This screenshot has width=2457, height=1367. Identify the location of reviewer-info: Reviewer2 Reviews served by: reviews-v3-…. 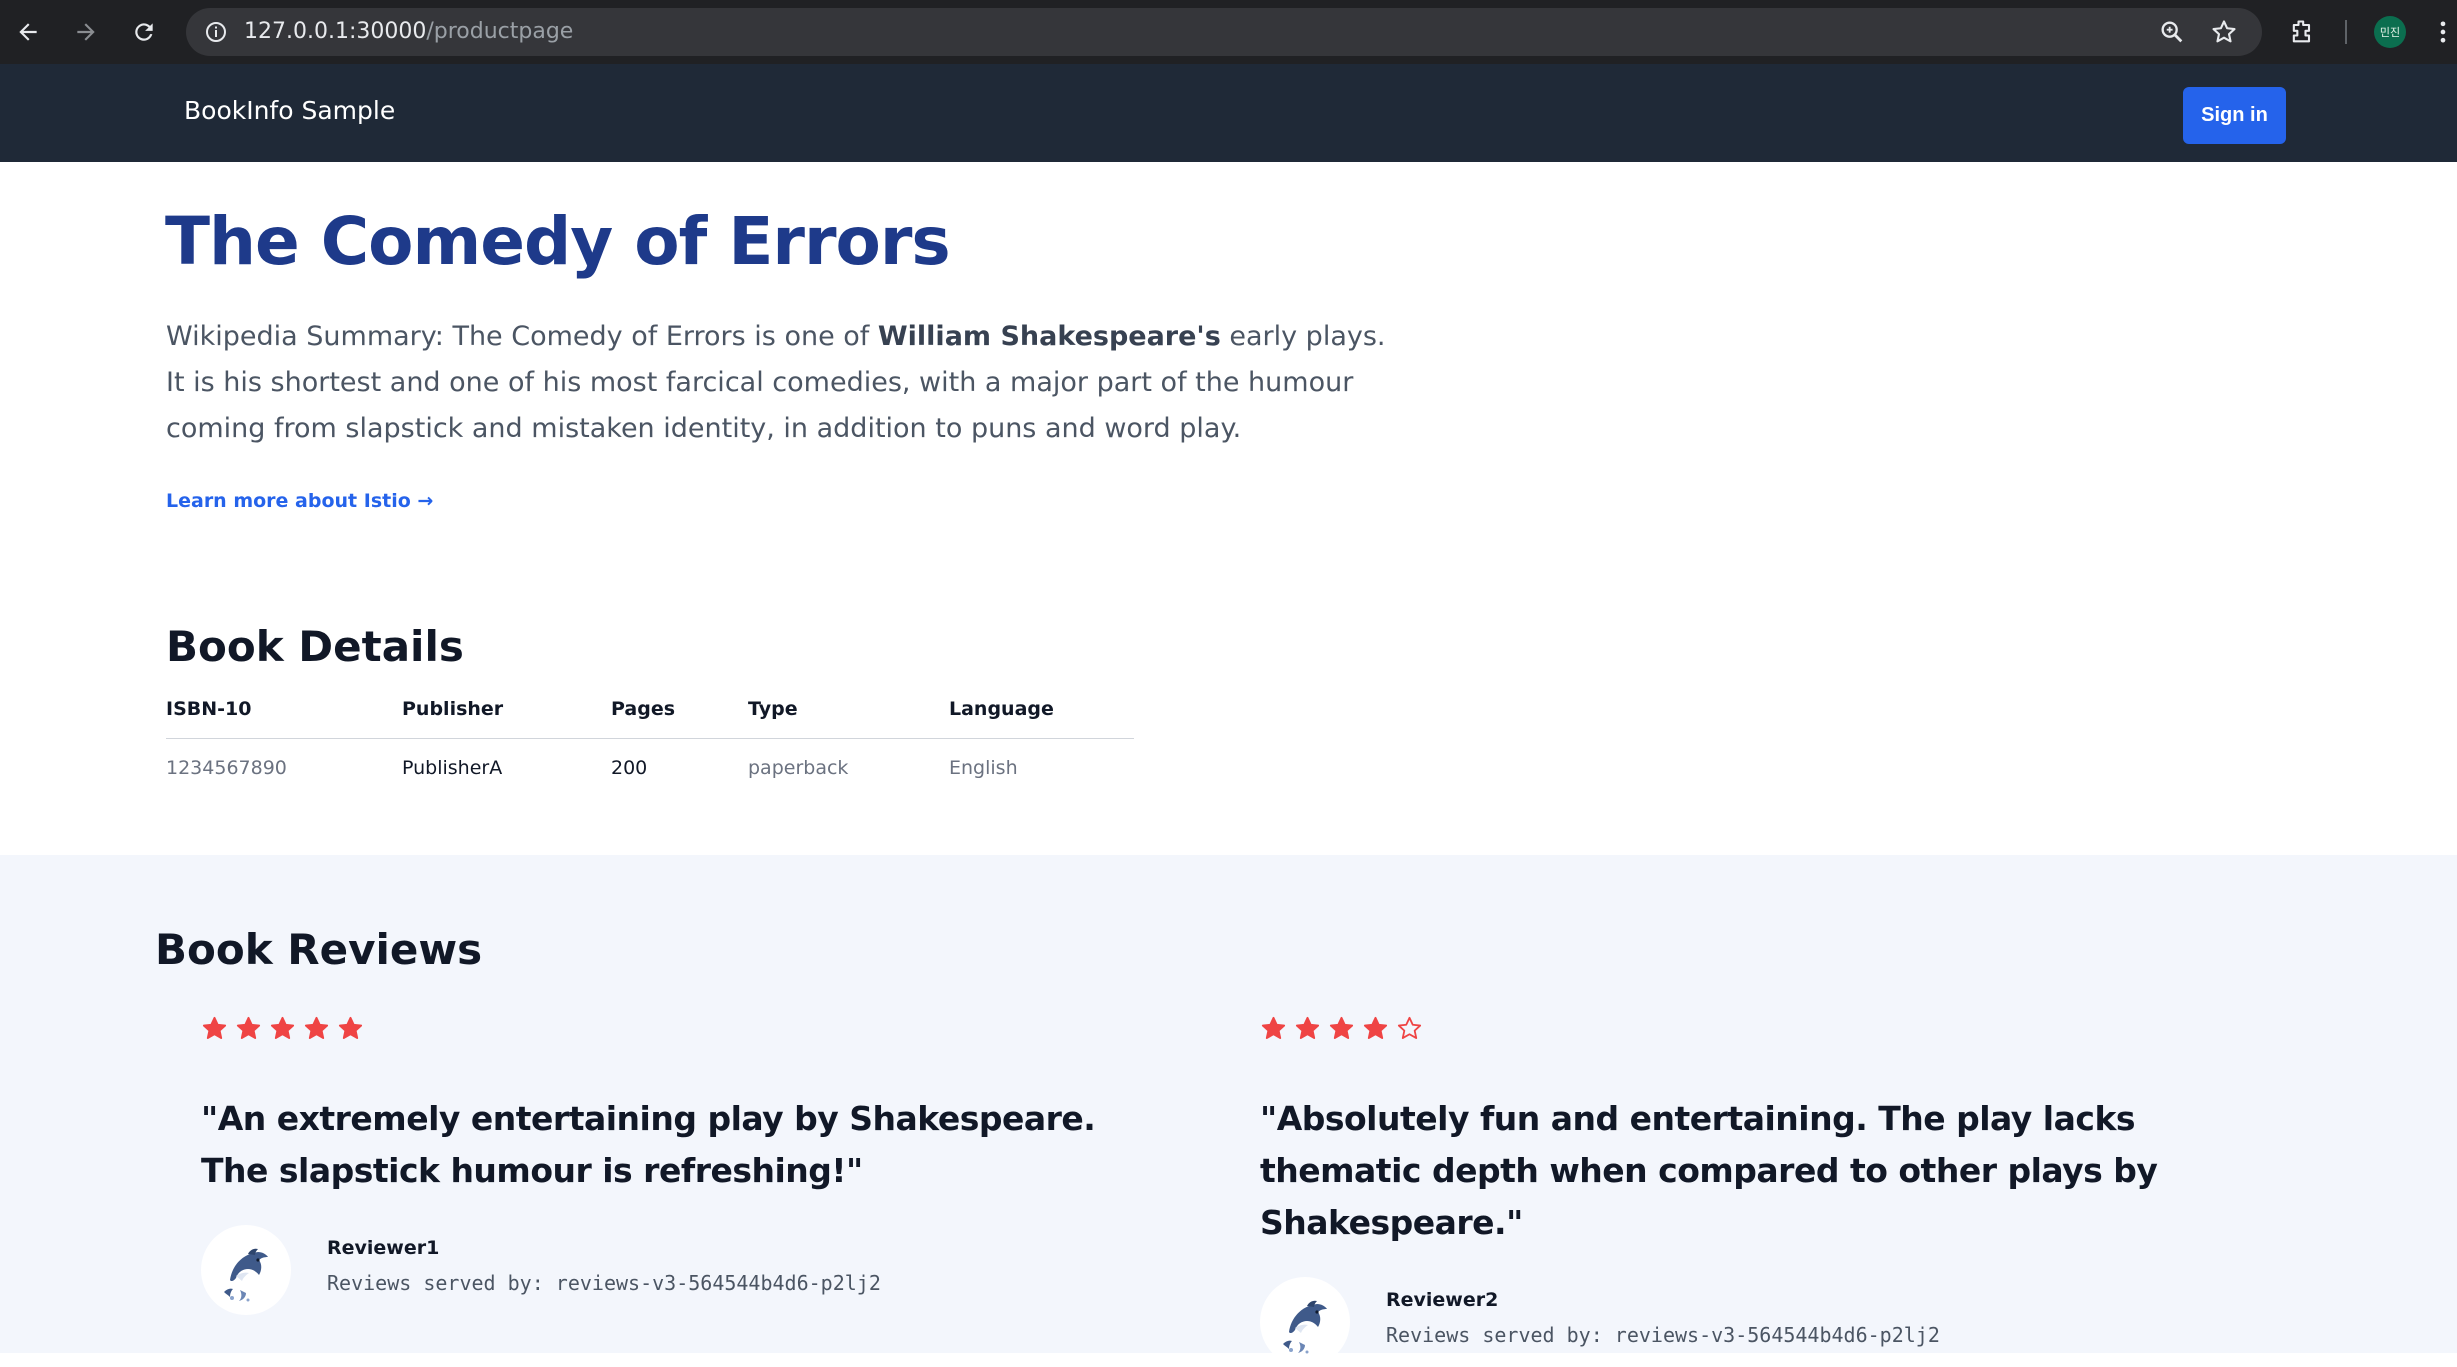
(1740, 1322).